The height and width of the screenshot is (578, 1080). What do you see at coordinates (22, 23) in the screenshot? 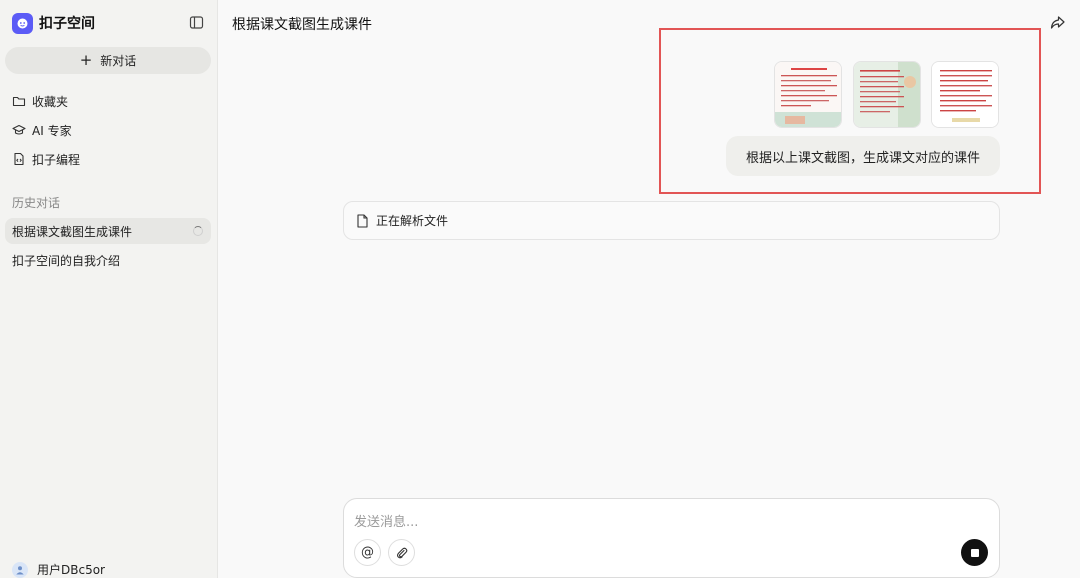
I see `brand-logo-icon` at bounding box center [22, 23].